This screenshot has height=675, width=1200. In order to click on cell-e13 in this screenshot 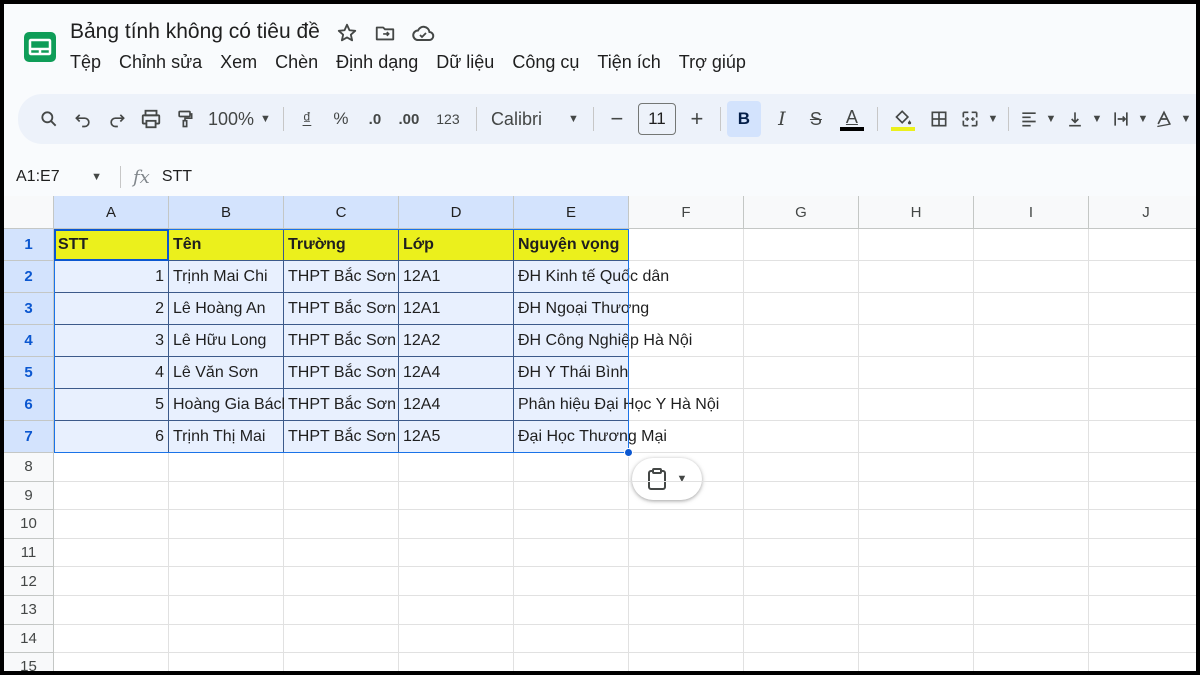, I will do `click(571, 610)`.